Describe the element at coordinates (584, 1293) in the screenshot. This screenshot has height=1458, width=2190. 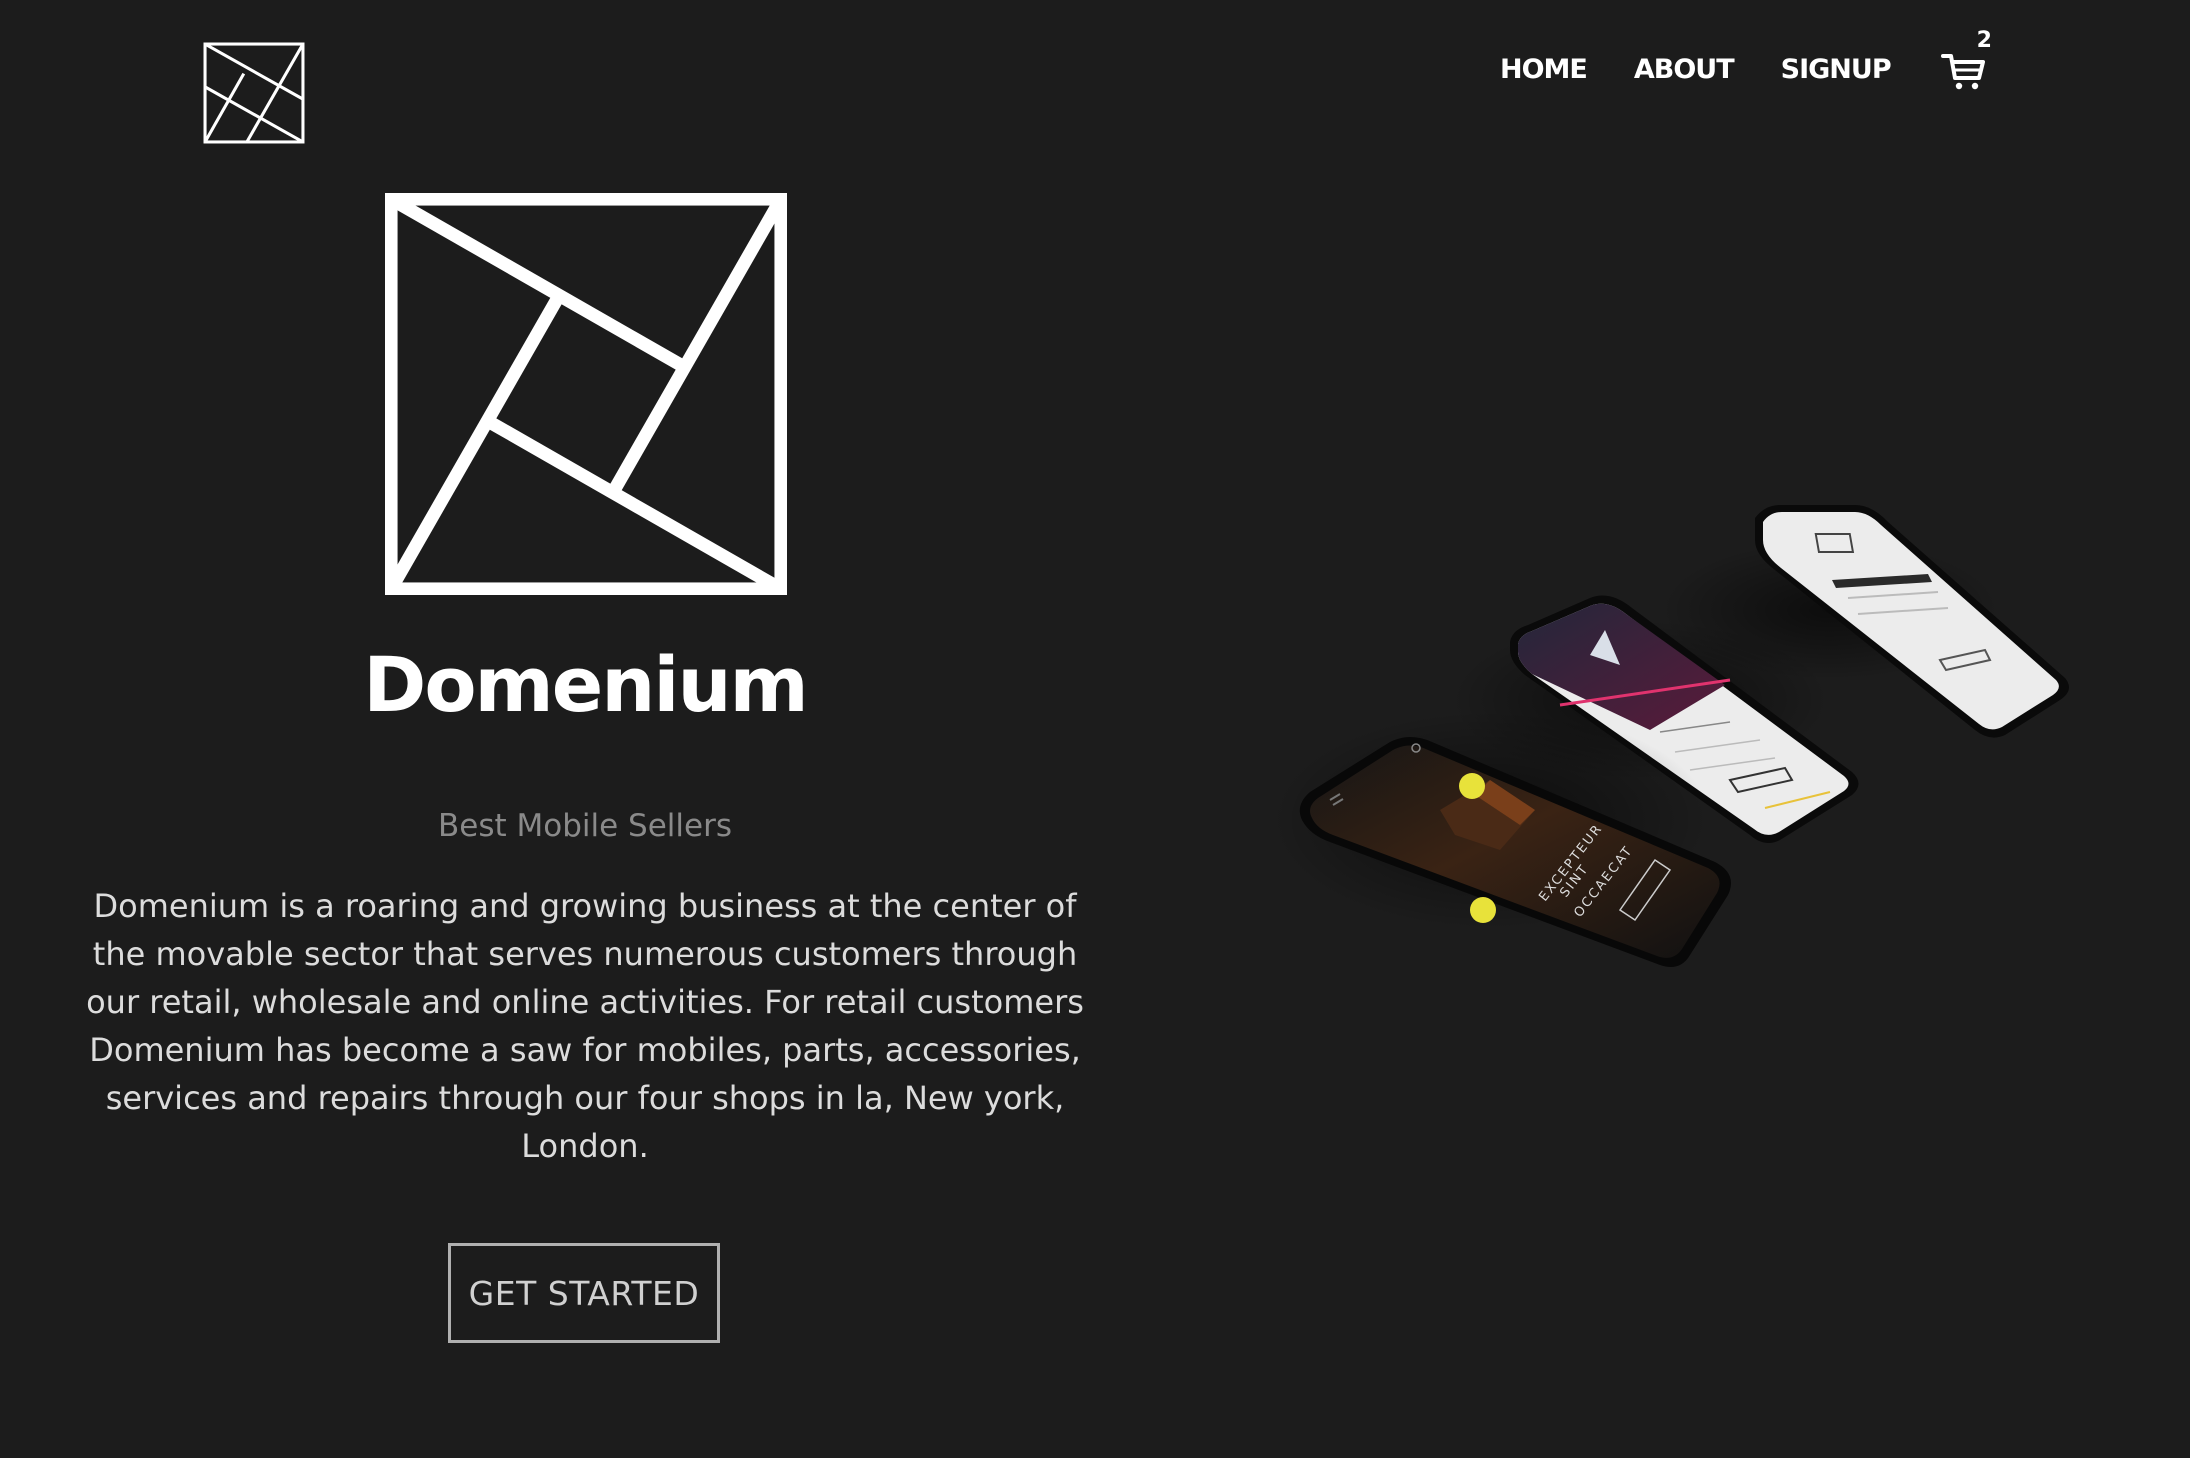
I see `get-started-button: GET STARTED` at that location.